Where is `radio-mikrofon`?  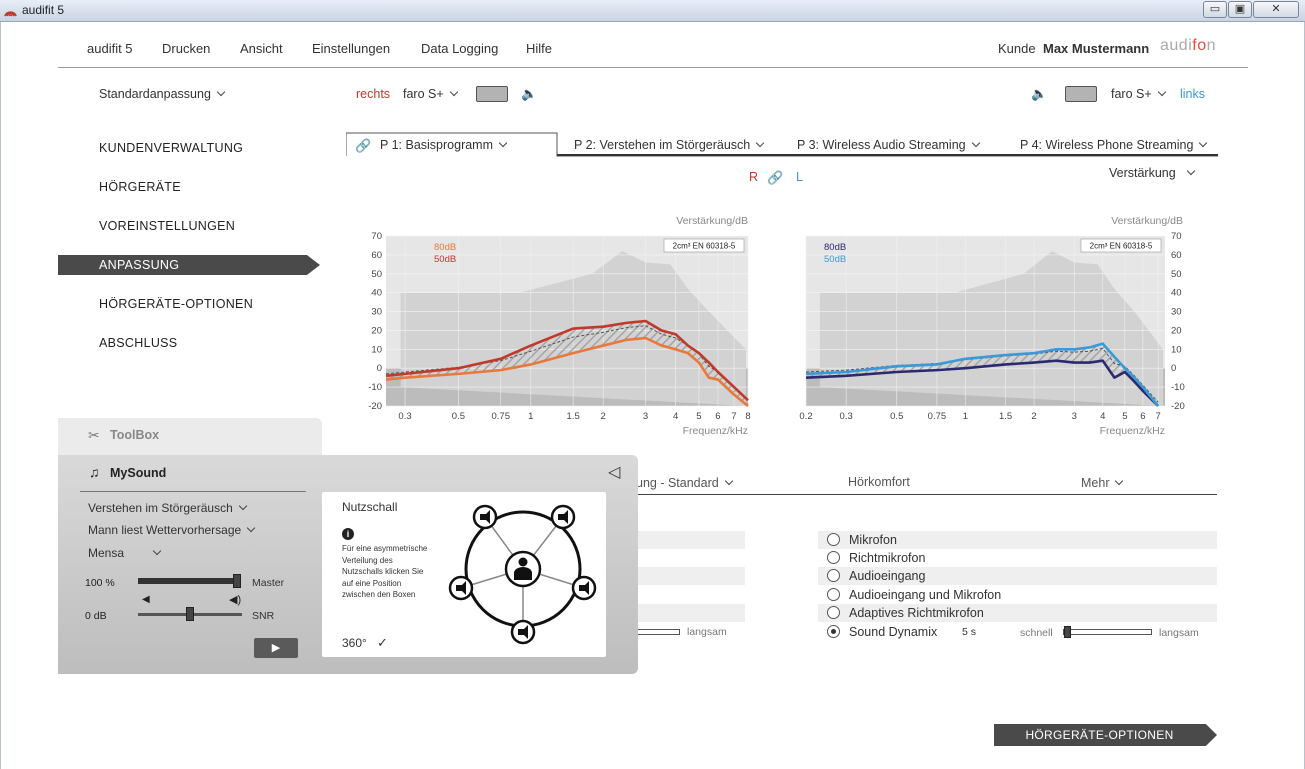 radio-mikrofon is located at coordinates (833, 539).